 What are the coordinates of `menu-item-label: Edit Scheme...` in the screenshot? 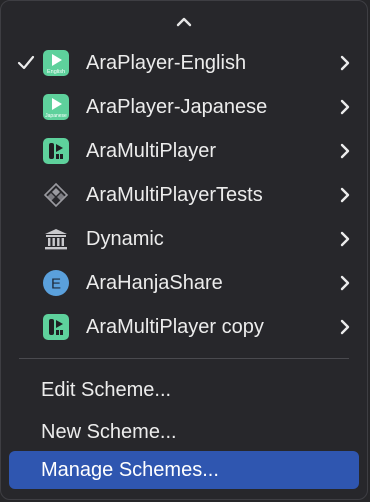 It's located at (106, 389).